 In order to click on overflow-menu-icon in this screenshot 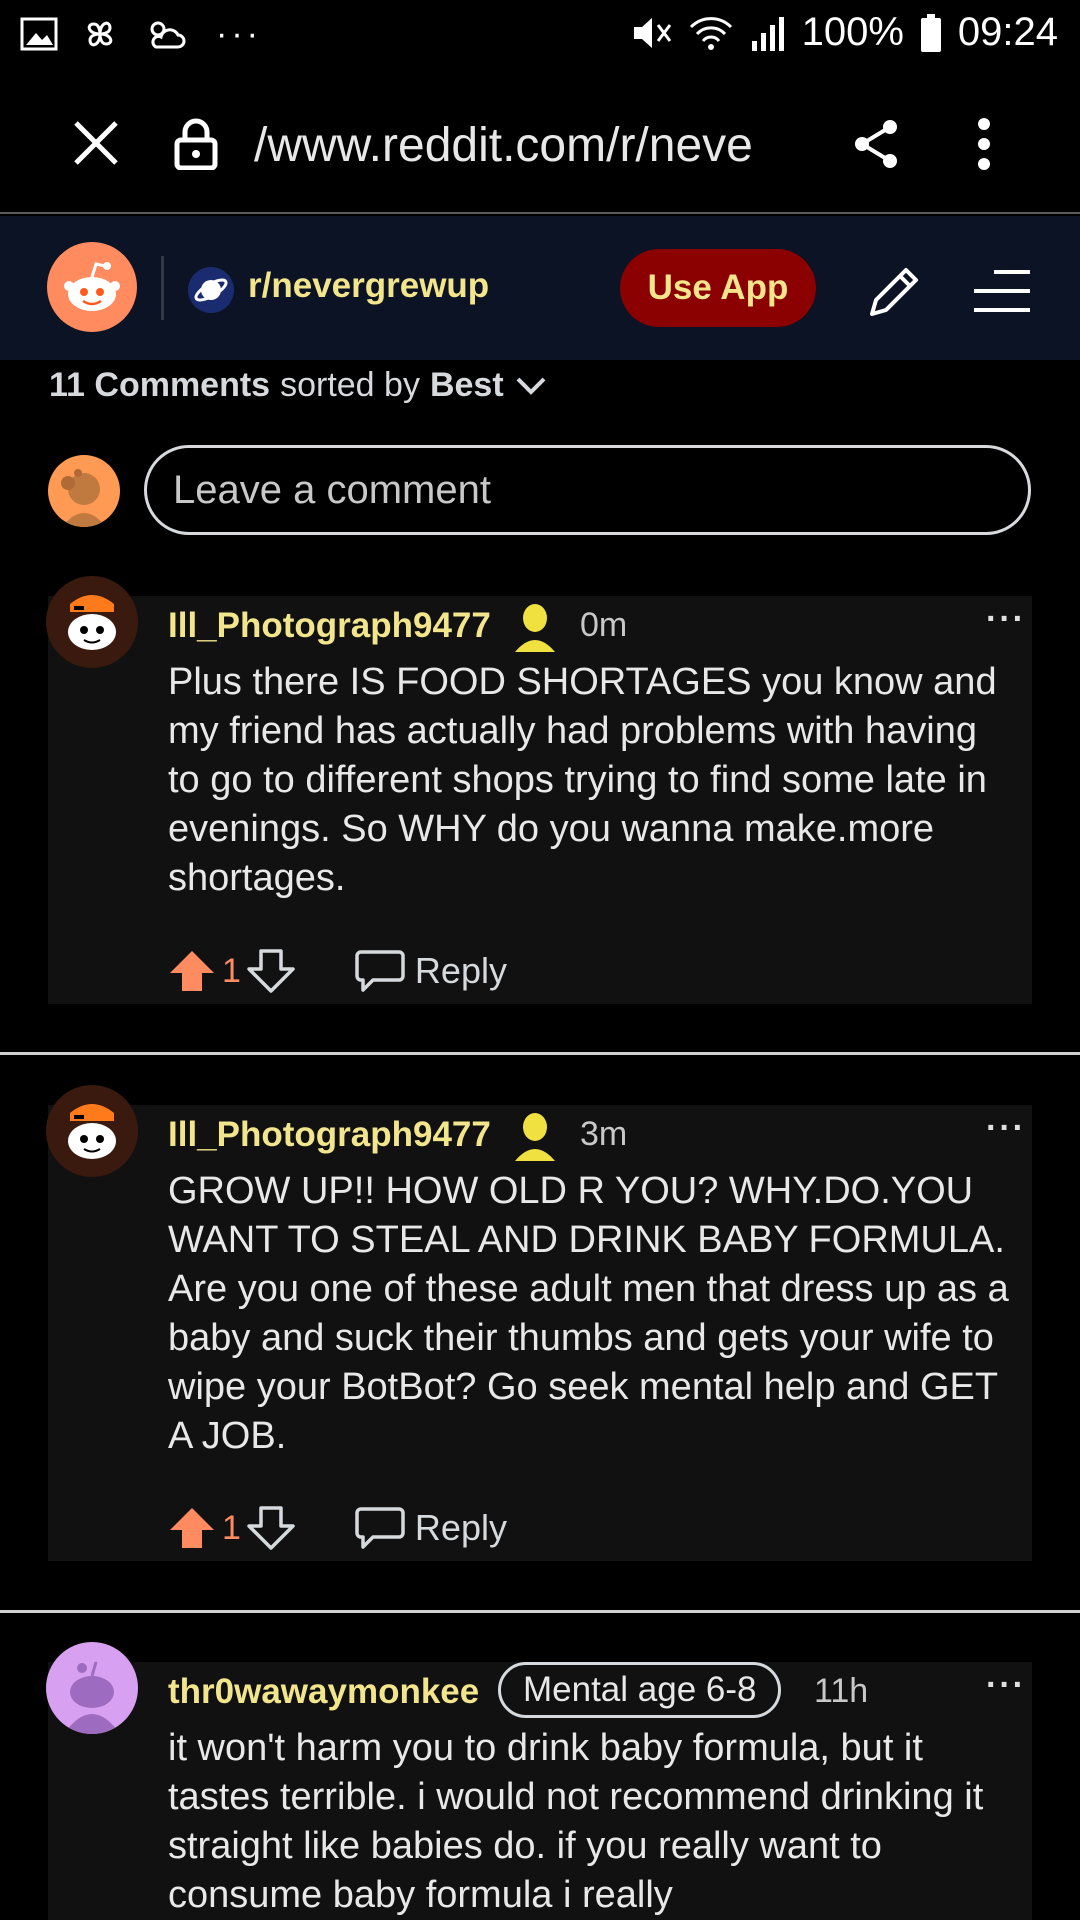, I will do `click(984, 144)`.